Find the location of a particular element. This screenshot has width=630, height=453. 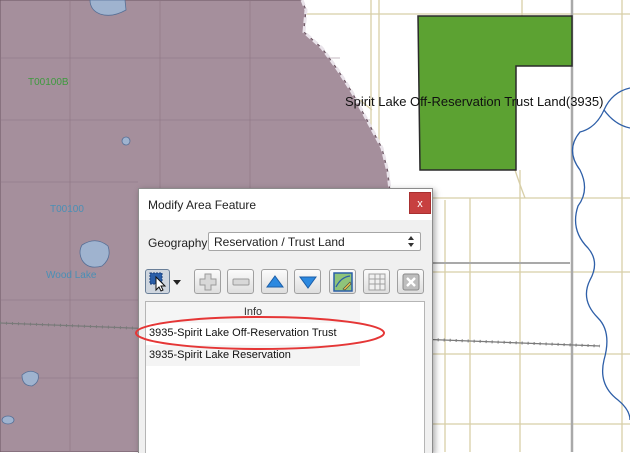

delete-button is located at coordinates (410, 281).